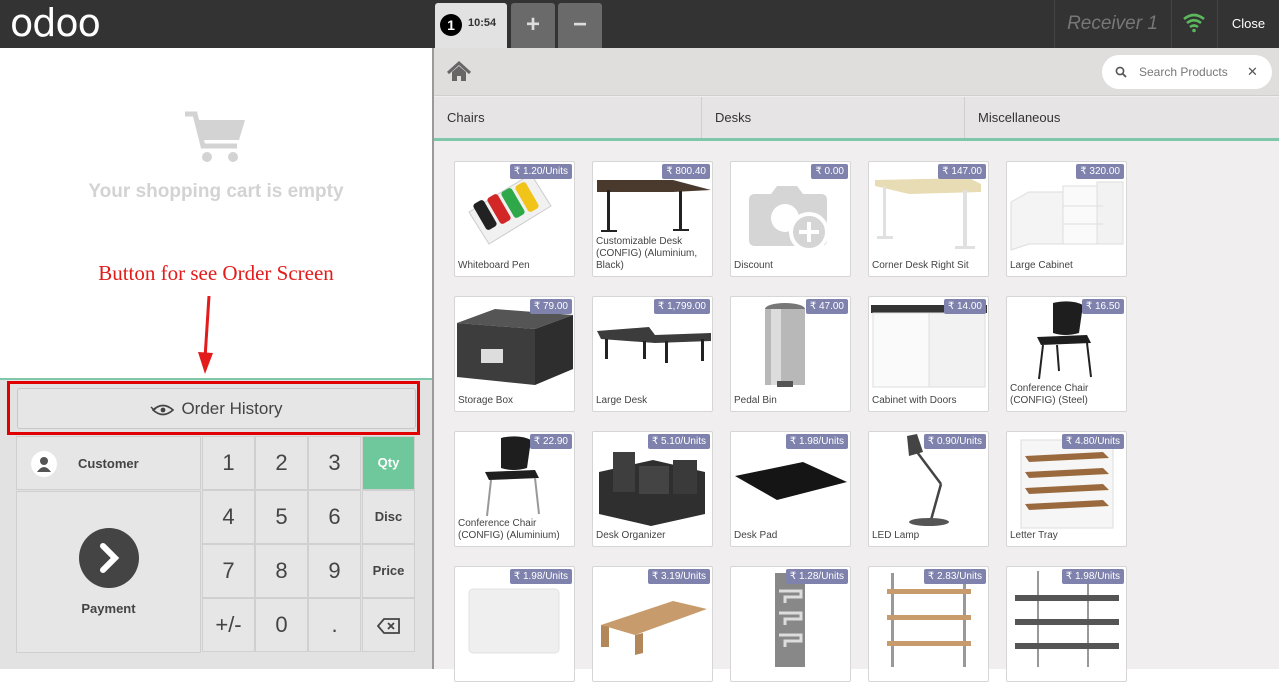  Describe the element at coordinates (954, 441) in the screenshot. I see `price-tag: ₹ 0.90/Units` at that location.